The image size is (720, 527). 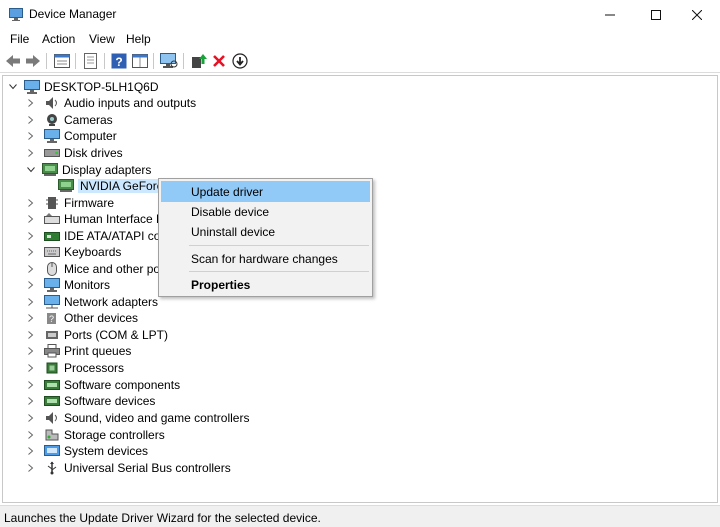 I want to click on tree-item-label: Network adapters, so click(x=111, y=302).